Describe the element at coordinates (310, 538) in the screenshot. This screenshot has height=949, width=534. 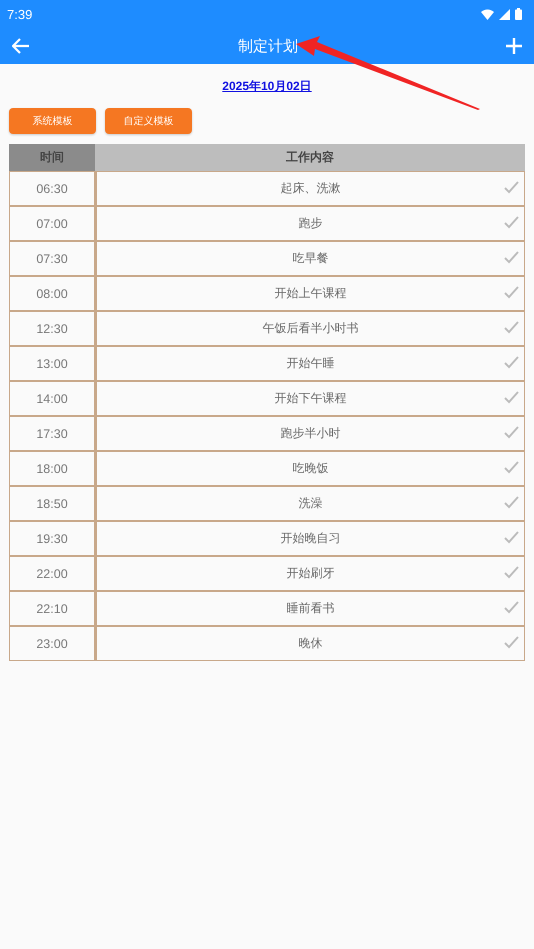
I see `task-cell: 开始晚自习` at that location.